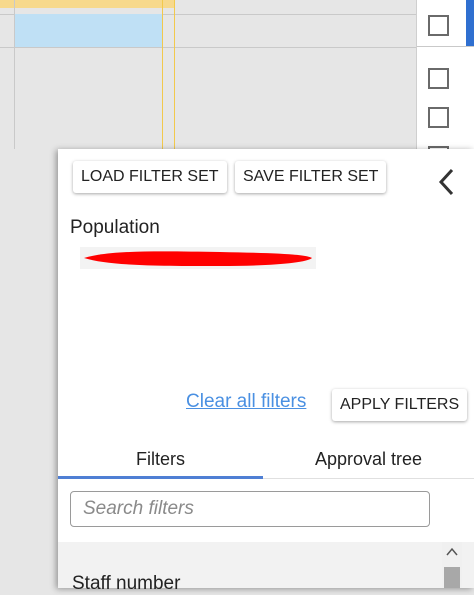 Image resolution: width=474 pixels, height=595 pixels. Describe the element at coordinates (452, 577) in the screenshot. I see `scrollbar-thumb` at that location.